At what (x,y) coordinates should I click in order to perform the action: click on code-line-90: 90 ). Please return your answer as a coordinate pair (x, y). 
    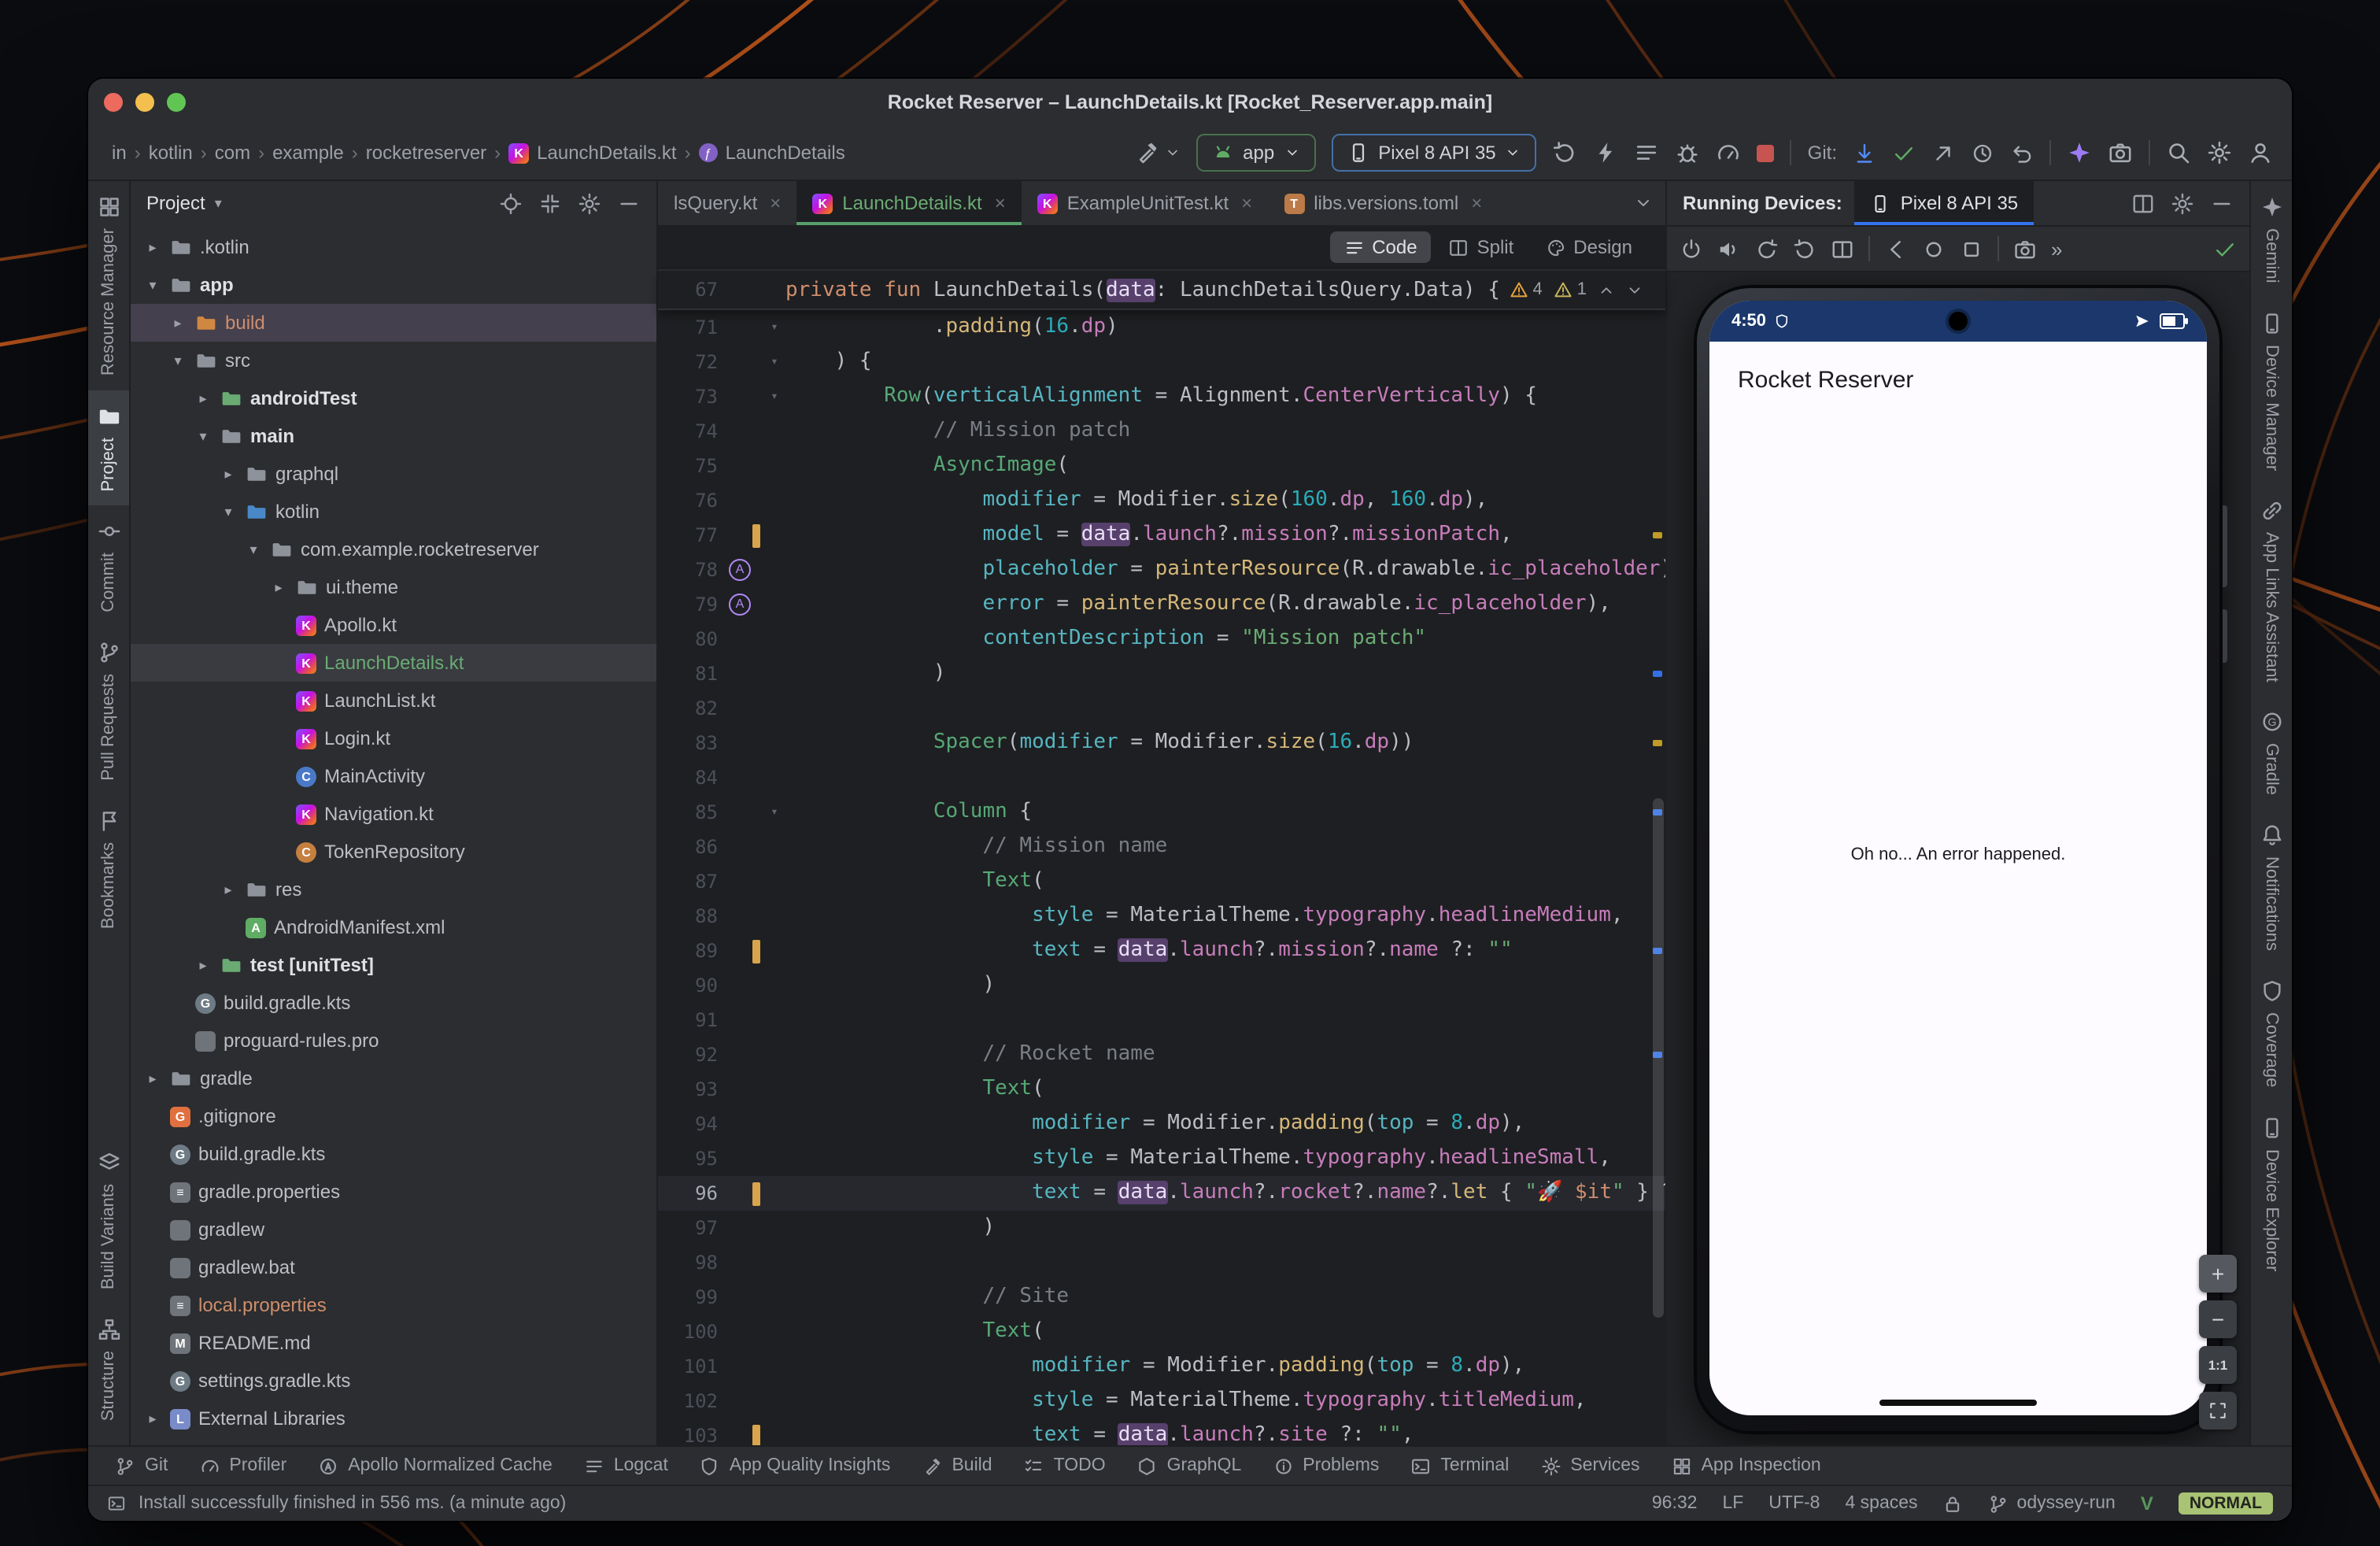
    Looking at the image, I should click on (1161, 986).